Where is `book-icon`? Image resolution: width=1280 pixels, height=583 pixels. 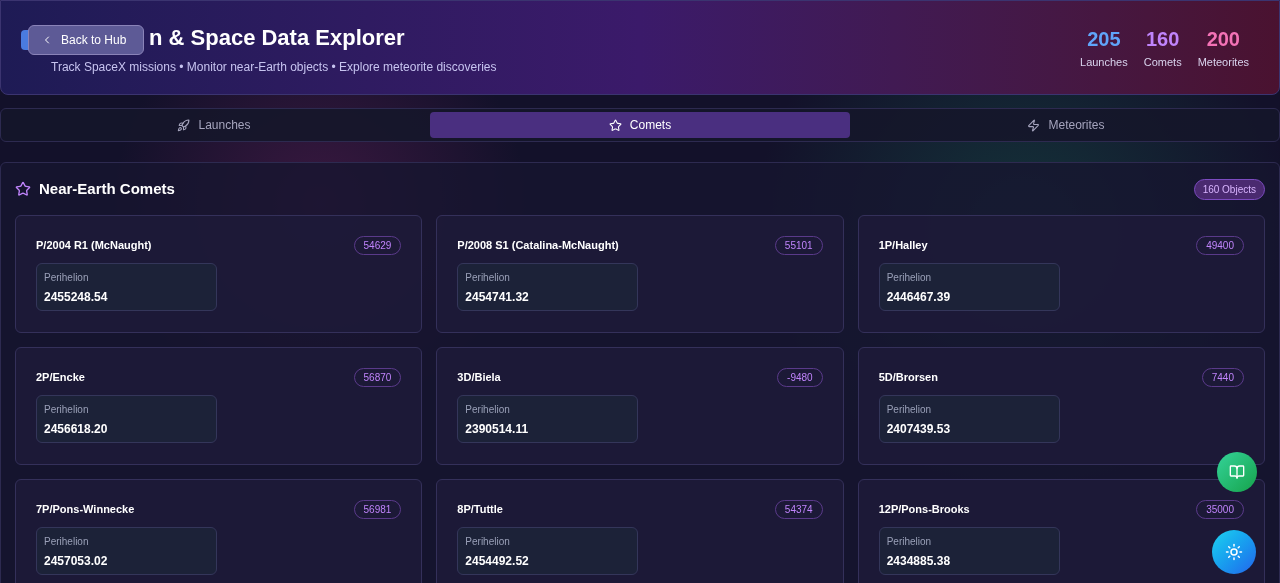 book-icon is located at coordinates (1237, 472).